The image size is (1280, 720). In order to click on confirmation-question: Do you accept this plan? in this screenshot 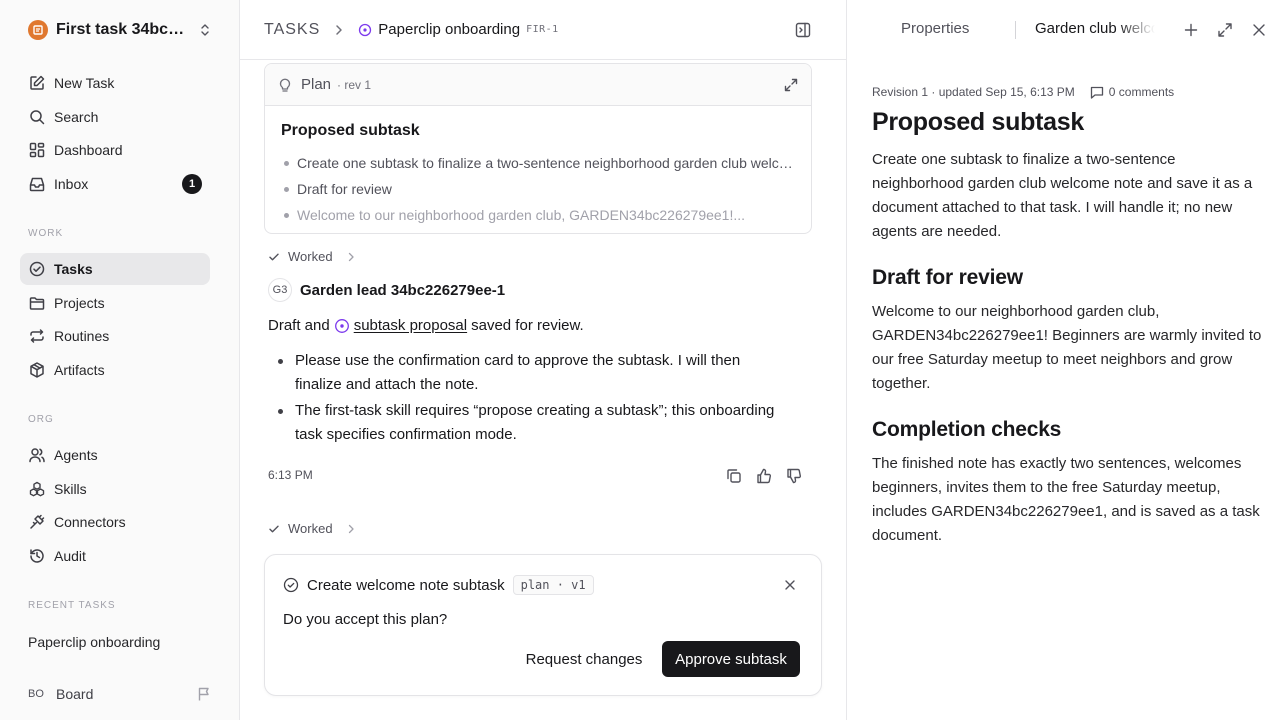, I will do `click(365, 619)`.